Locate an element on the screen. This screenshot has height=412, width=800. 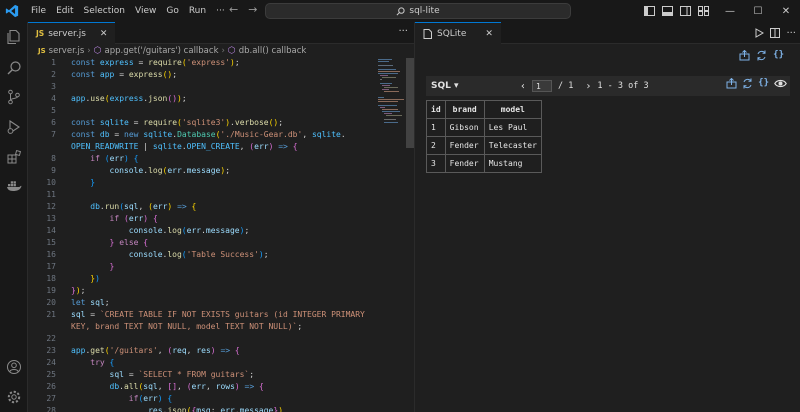
table-cell: Mustang is located at coordinates (512, 163).